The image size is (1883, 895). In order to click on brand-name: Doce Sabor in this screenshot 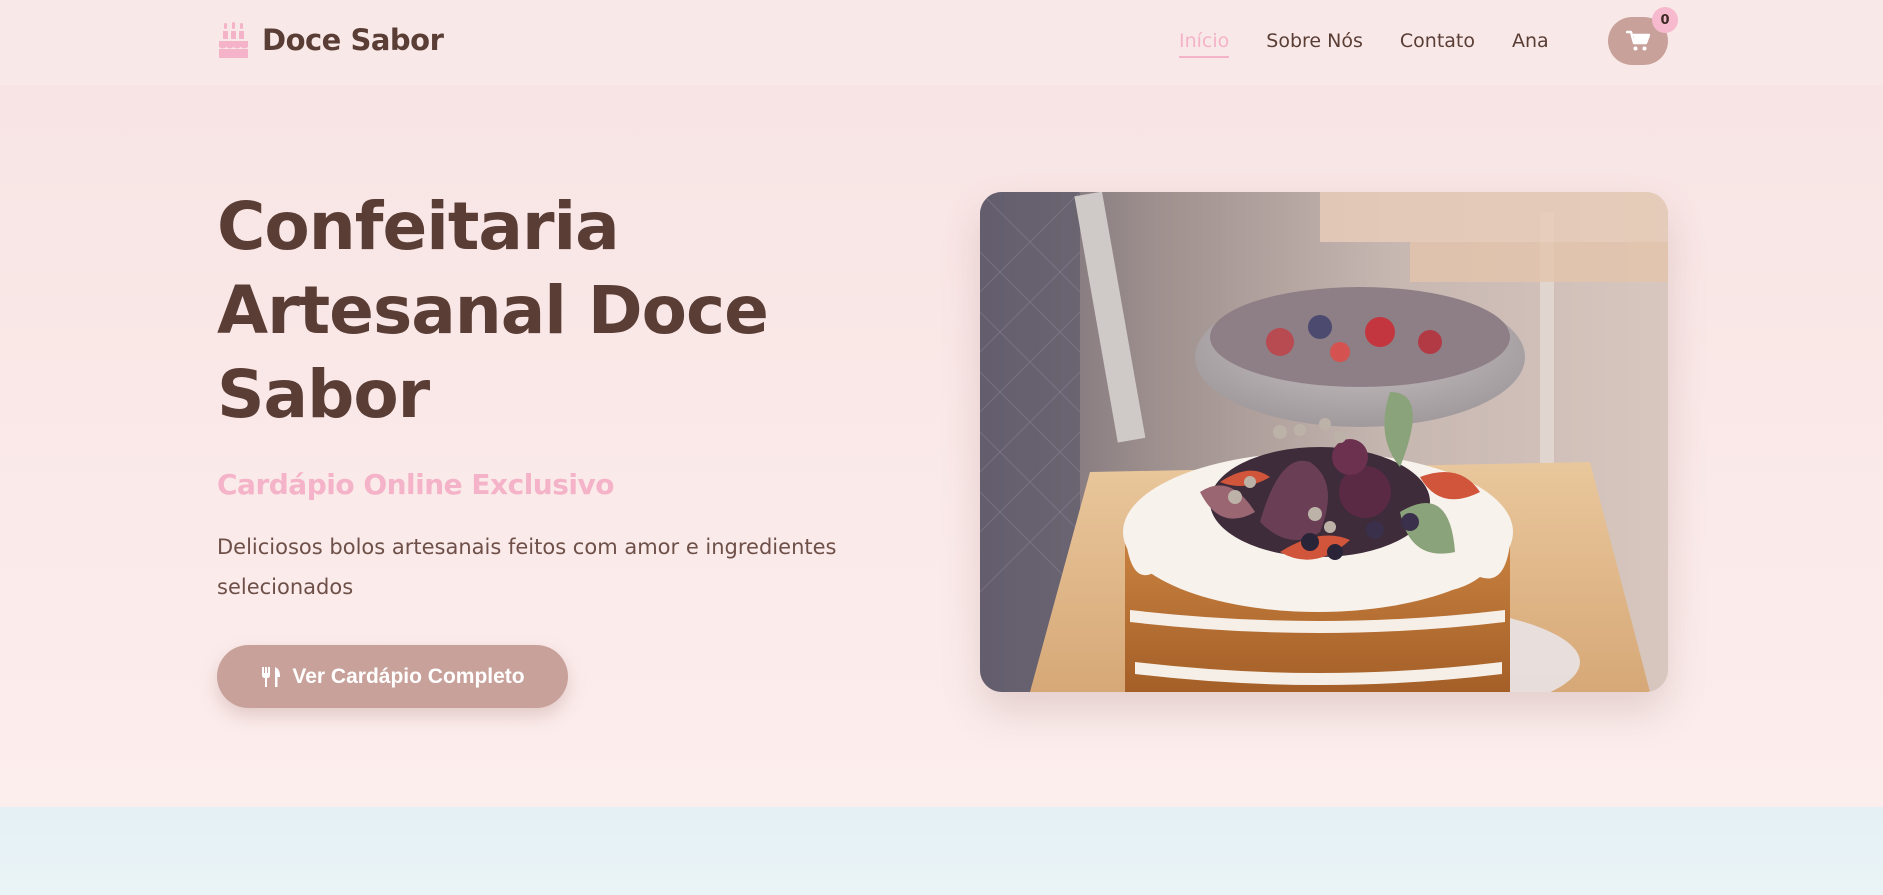, I will do `click(353, 40)`.